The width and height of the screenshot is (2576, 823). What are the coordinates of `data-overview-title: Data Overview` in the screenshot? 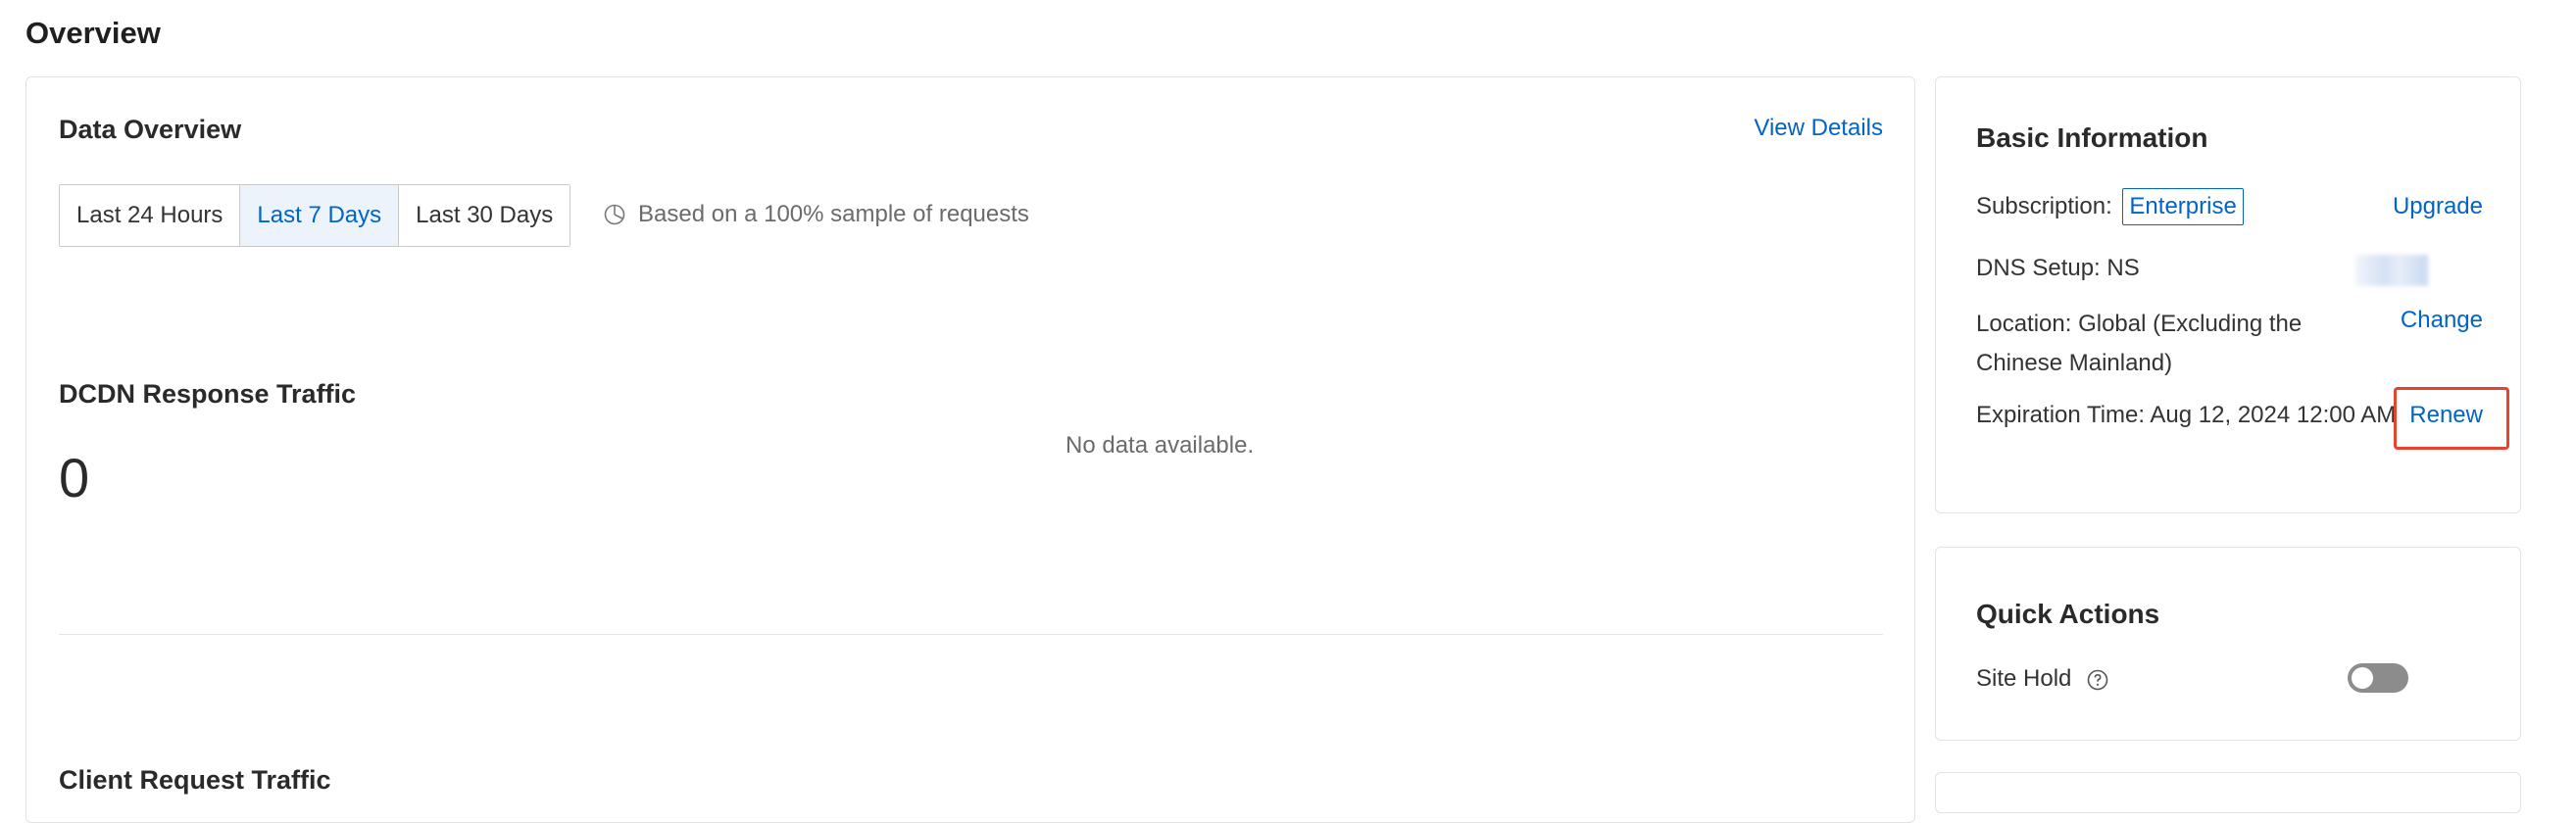 It's located at (150, 129).